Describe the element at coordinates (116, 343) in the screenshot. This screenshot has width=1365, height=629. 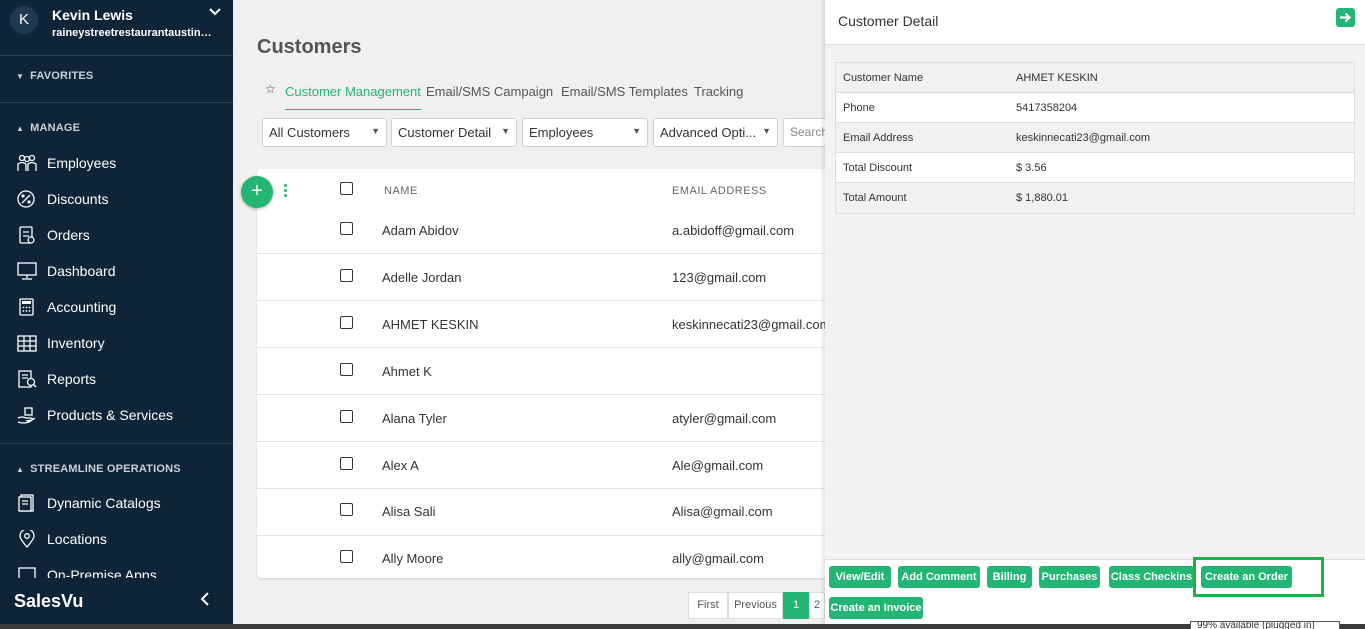
I see `sidebar-item-inventory: Inventory` at that location.